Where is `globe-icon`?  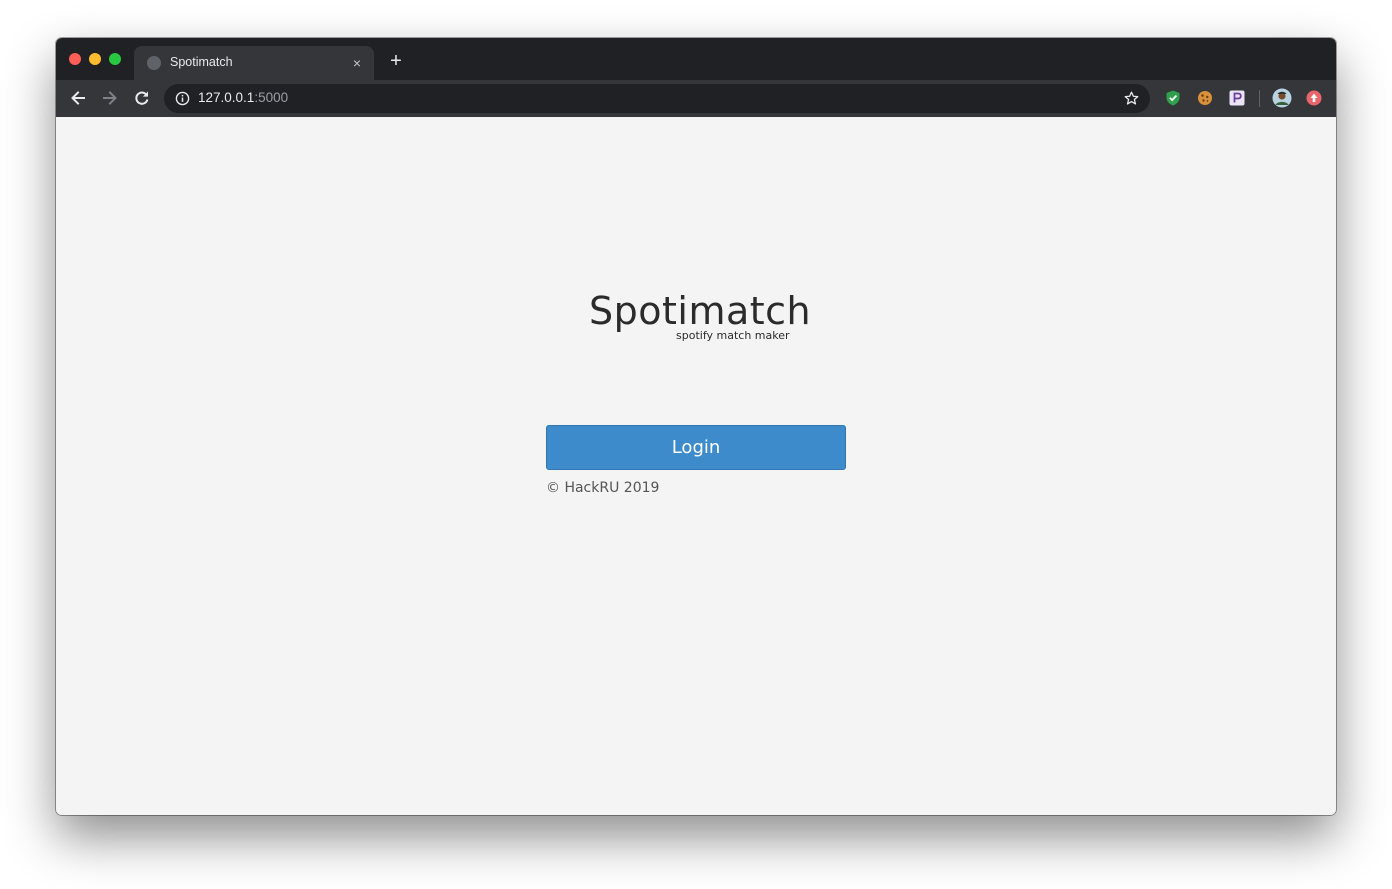
globe-icon is located at coordinates (154, 63).